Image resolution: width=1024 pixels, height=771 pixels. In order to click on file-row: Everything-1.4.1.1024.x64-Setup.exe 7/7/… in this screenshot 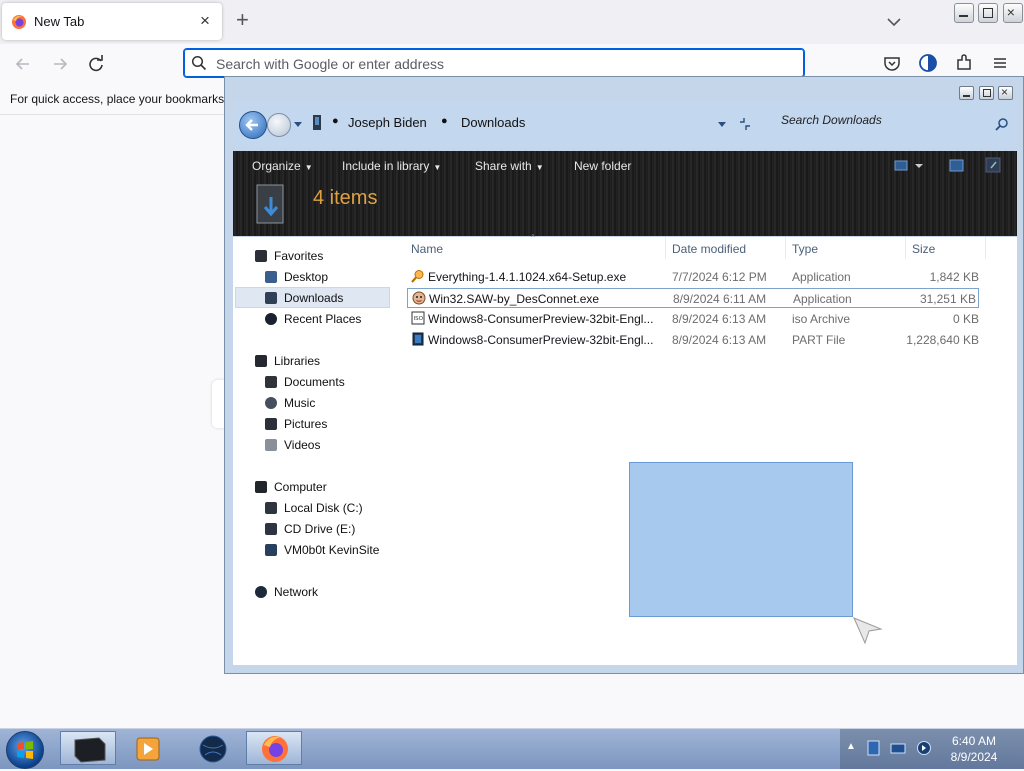, I will do `click(693, 277)`.